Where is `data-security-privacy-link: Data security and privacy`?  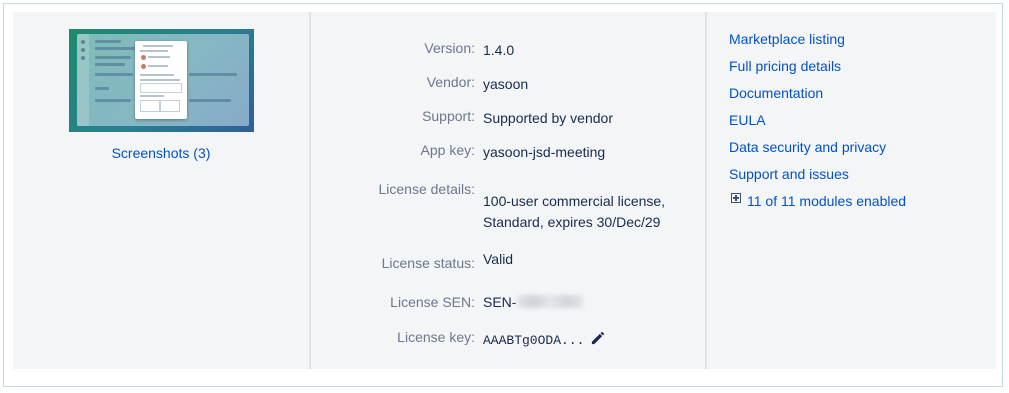 data-security-privacy-link: Data security and privacy is located at coordinates (817, 151).